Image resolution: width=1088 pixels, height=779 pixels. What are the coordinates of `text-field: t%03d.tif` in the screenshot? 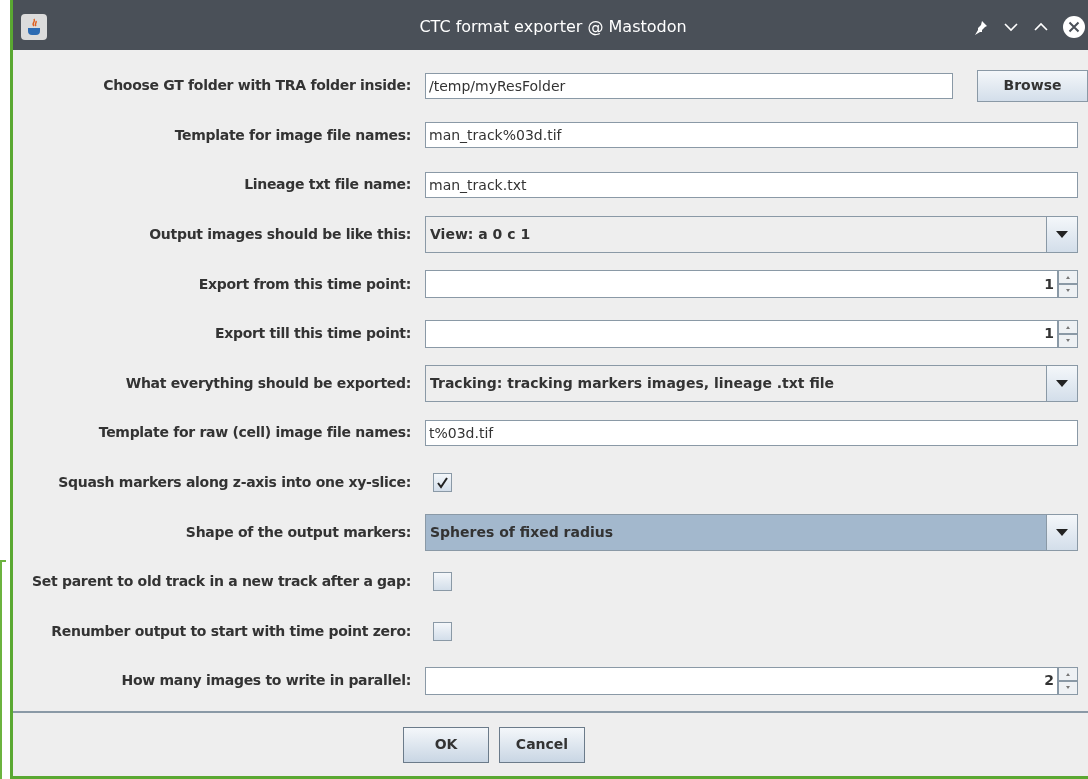 It's located at (751, 432).